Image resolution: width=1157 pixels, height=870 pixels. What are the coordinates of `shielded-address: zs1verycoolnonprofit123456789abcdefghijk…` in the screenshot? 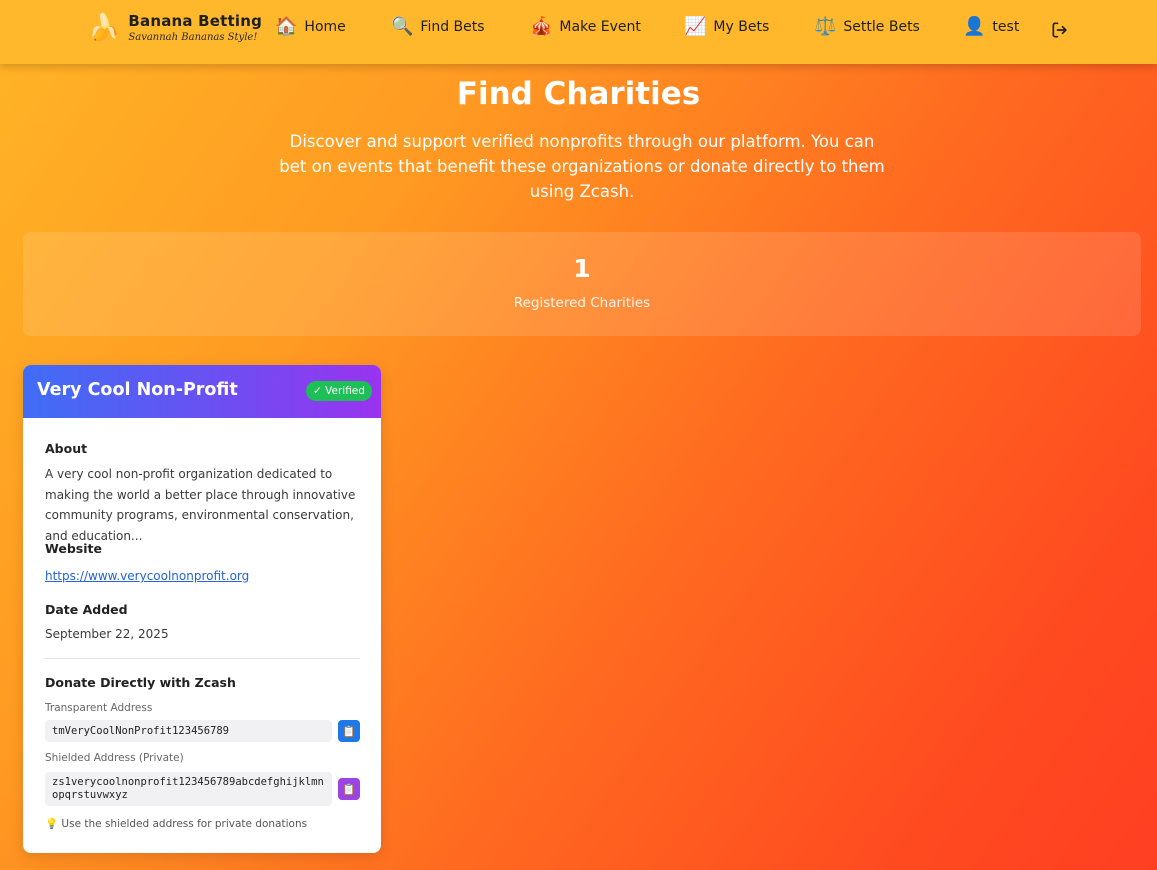 It's located at (188, 789).